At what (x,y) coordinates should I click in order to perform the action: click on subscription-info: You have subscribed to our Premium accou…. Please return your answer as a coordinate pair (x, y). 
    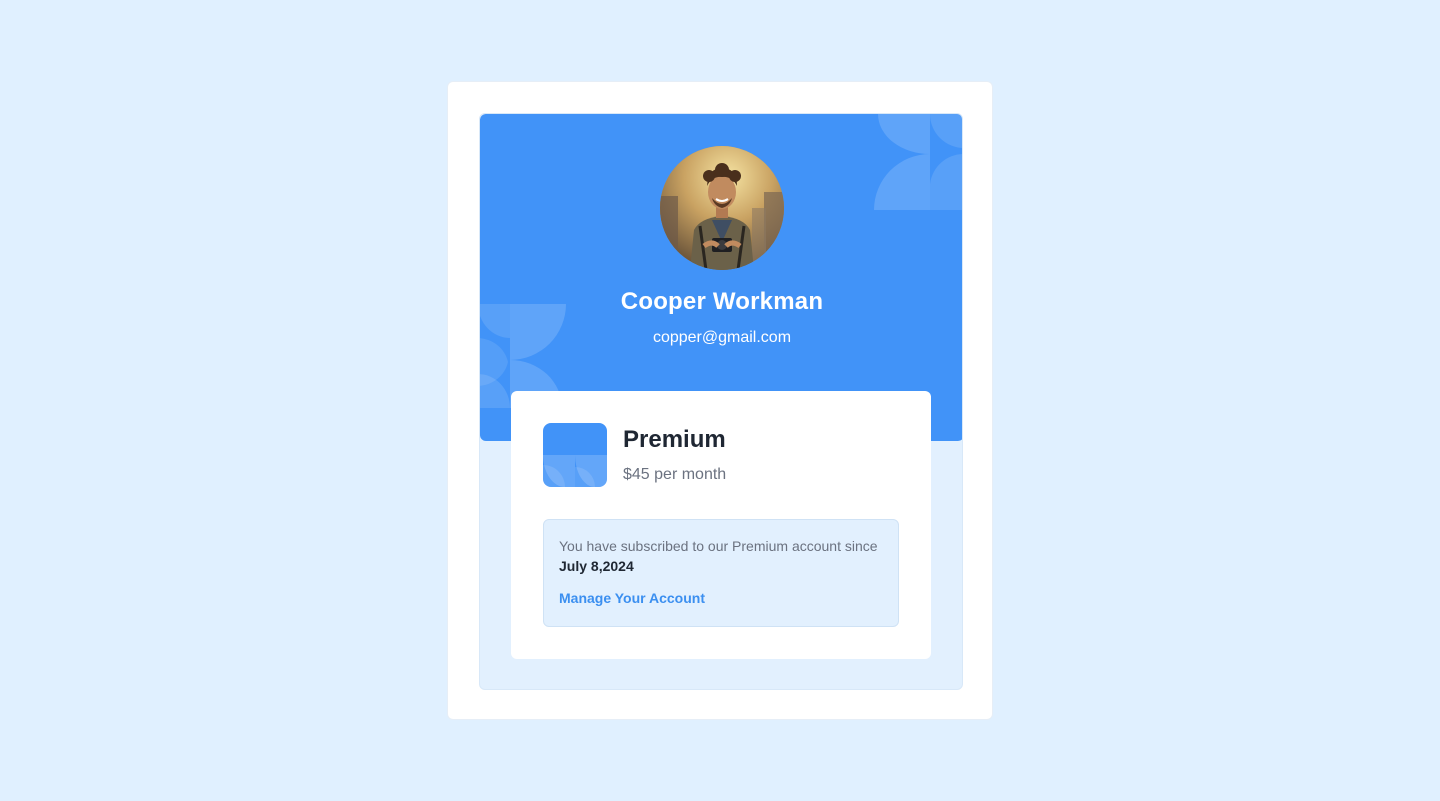
    Looking at the image, I should click on (721, 573).